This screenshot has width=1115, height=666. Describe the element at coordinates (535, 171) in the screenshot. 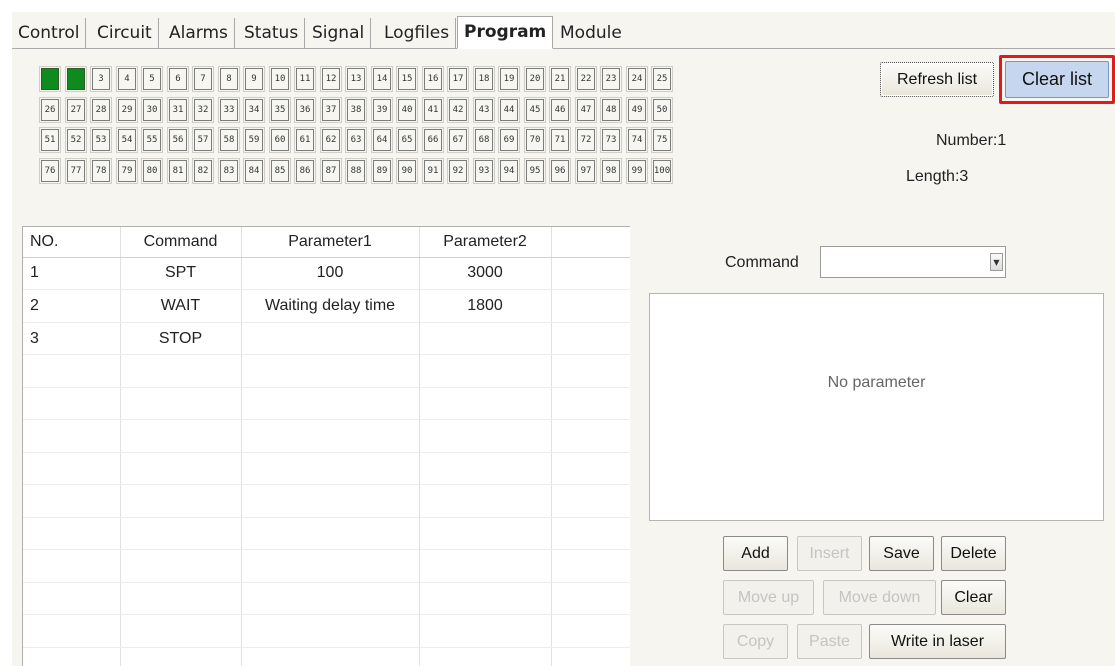

I see `program-slot-95: 95` at that location.